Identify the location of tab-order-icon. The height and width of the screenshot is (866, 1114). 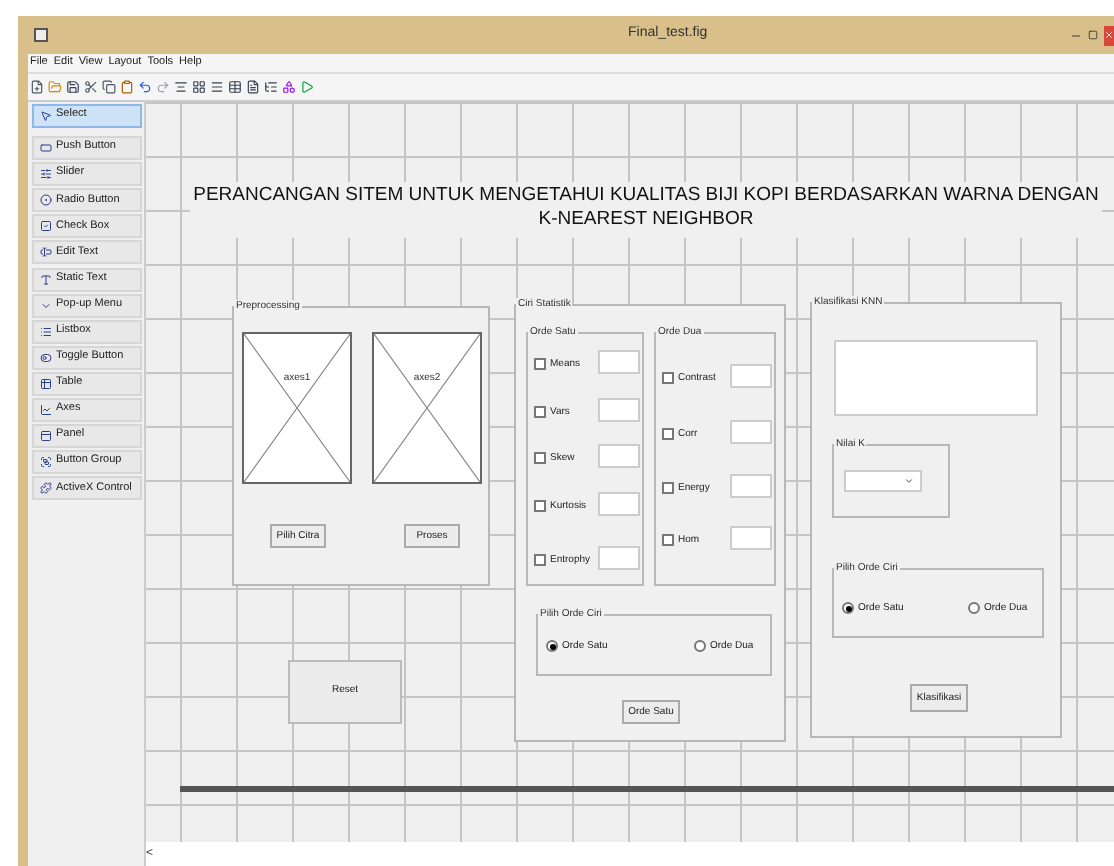
(235, 87).